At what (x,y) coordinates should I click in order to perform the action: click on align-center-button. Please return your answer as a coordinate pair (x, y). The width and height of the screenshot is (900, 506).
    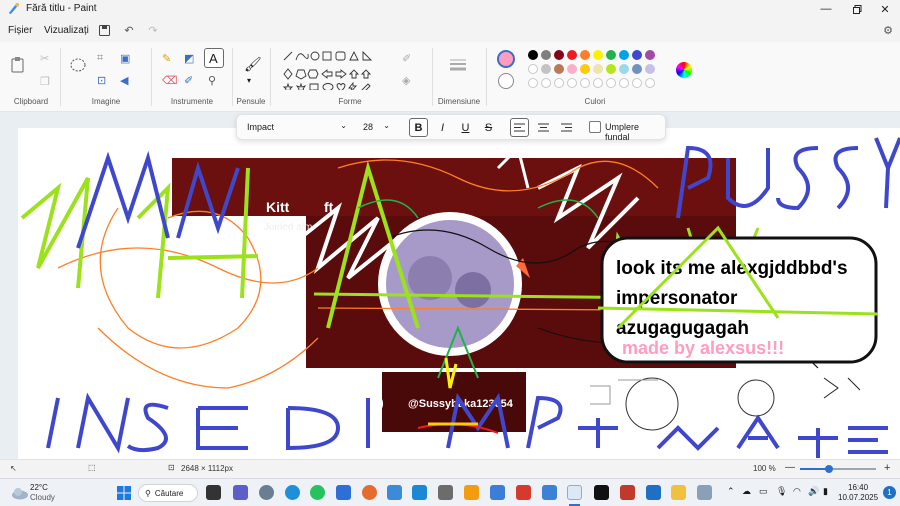
    Looking at the image, I should click on (543, 127).